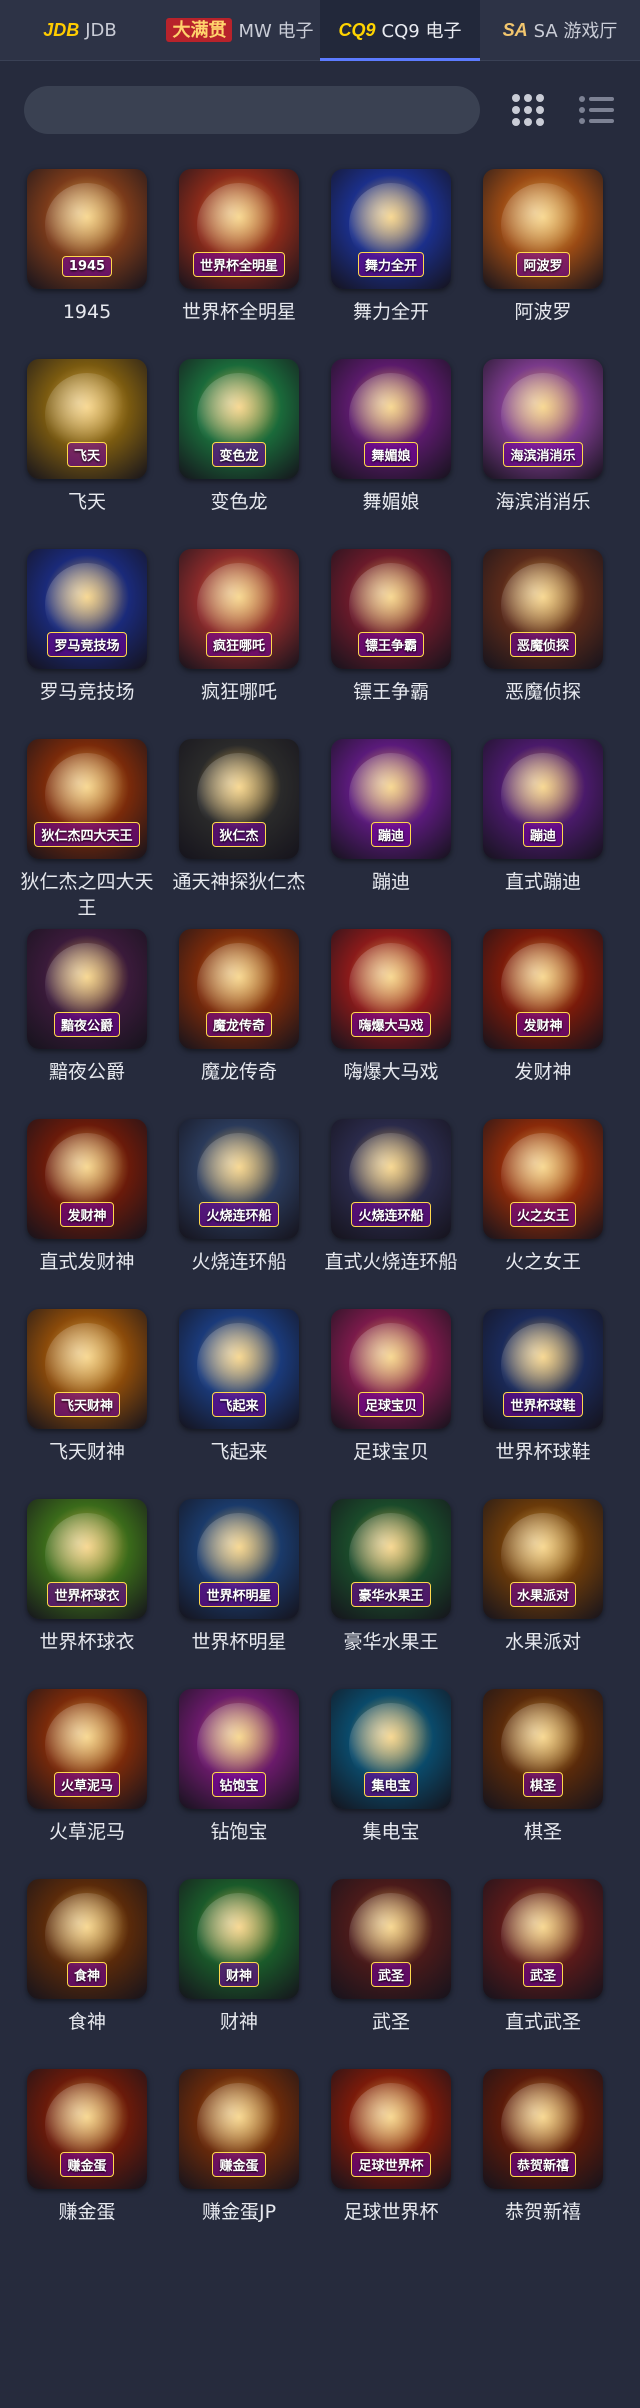 This screenshot has height=2408, width=640. I want to click on tab-3: SA SA 游戏厅, so click(560, 30).